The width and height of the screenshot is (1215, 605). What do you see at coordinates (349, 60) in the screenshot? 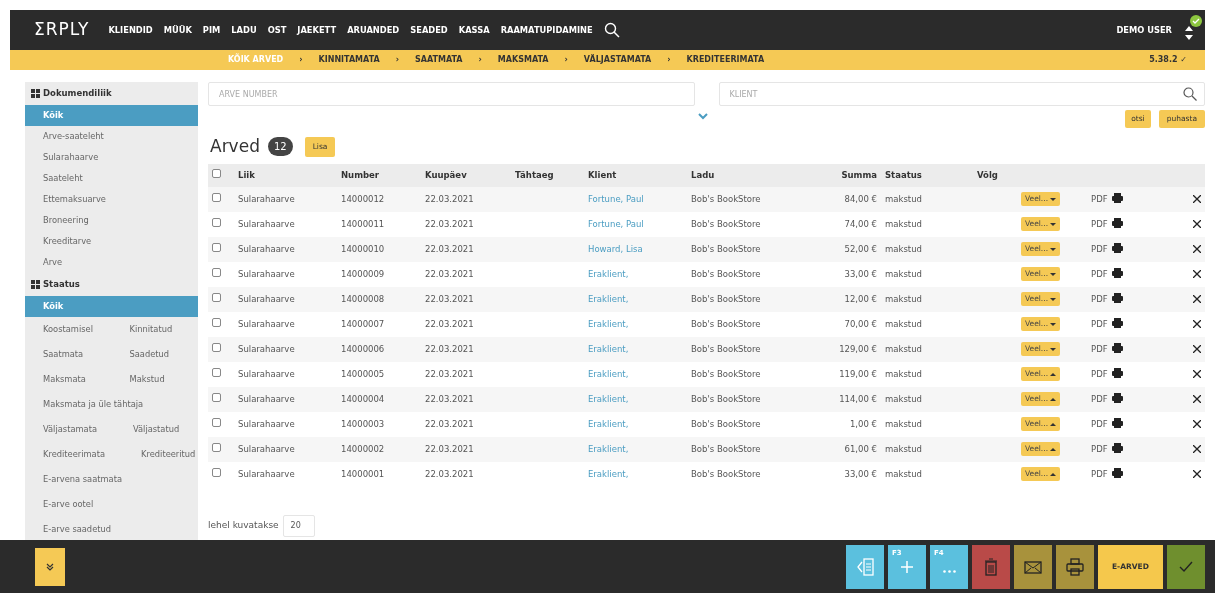
I see `subnav-tab: KINNITAMATA` at bounding box center [349, 60].